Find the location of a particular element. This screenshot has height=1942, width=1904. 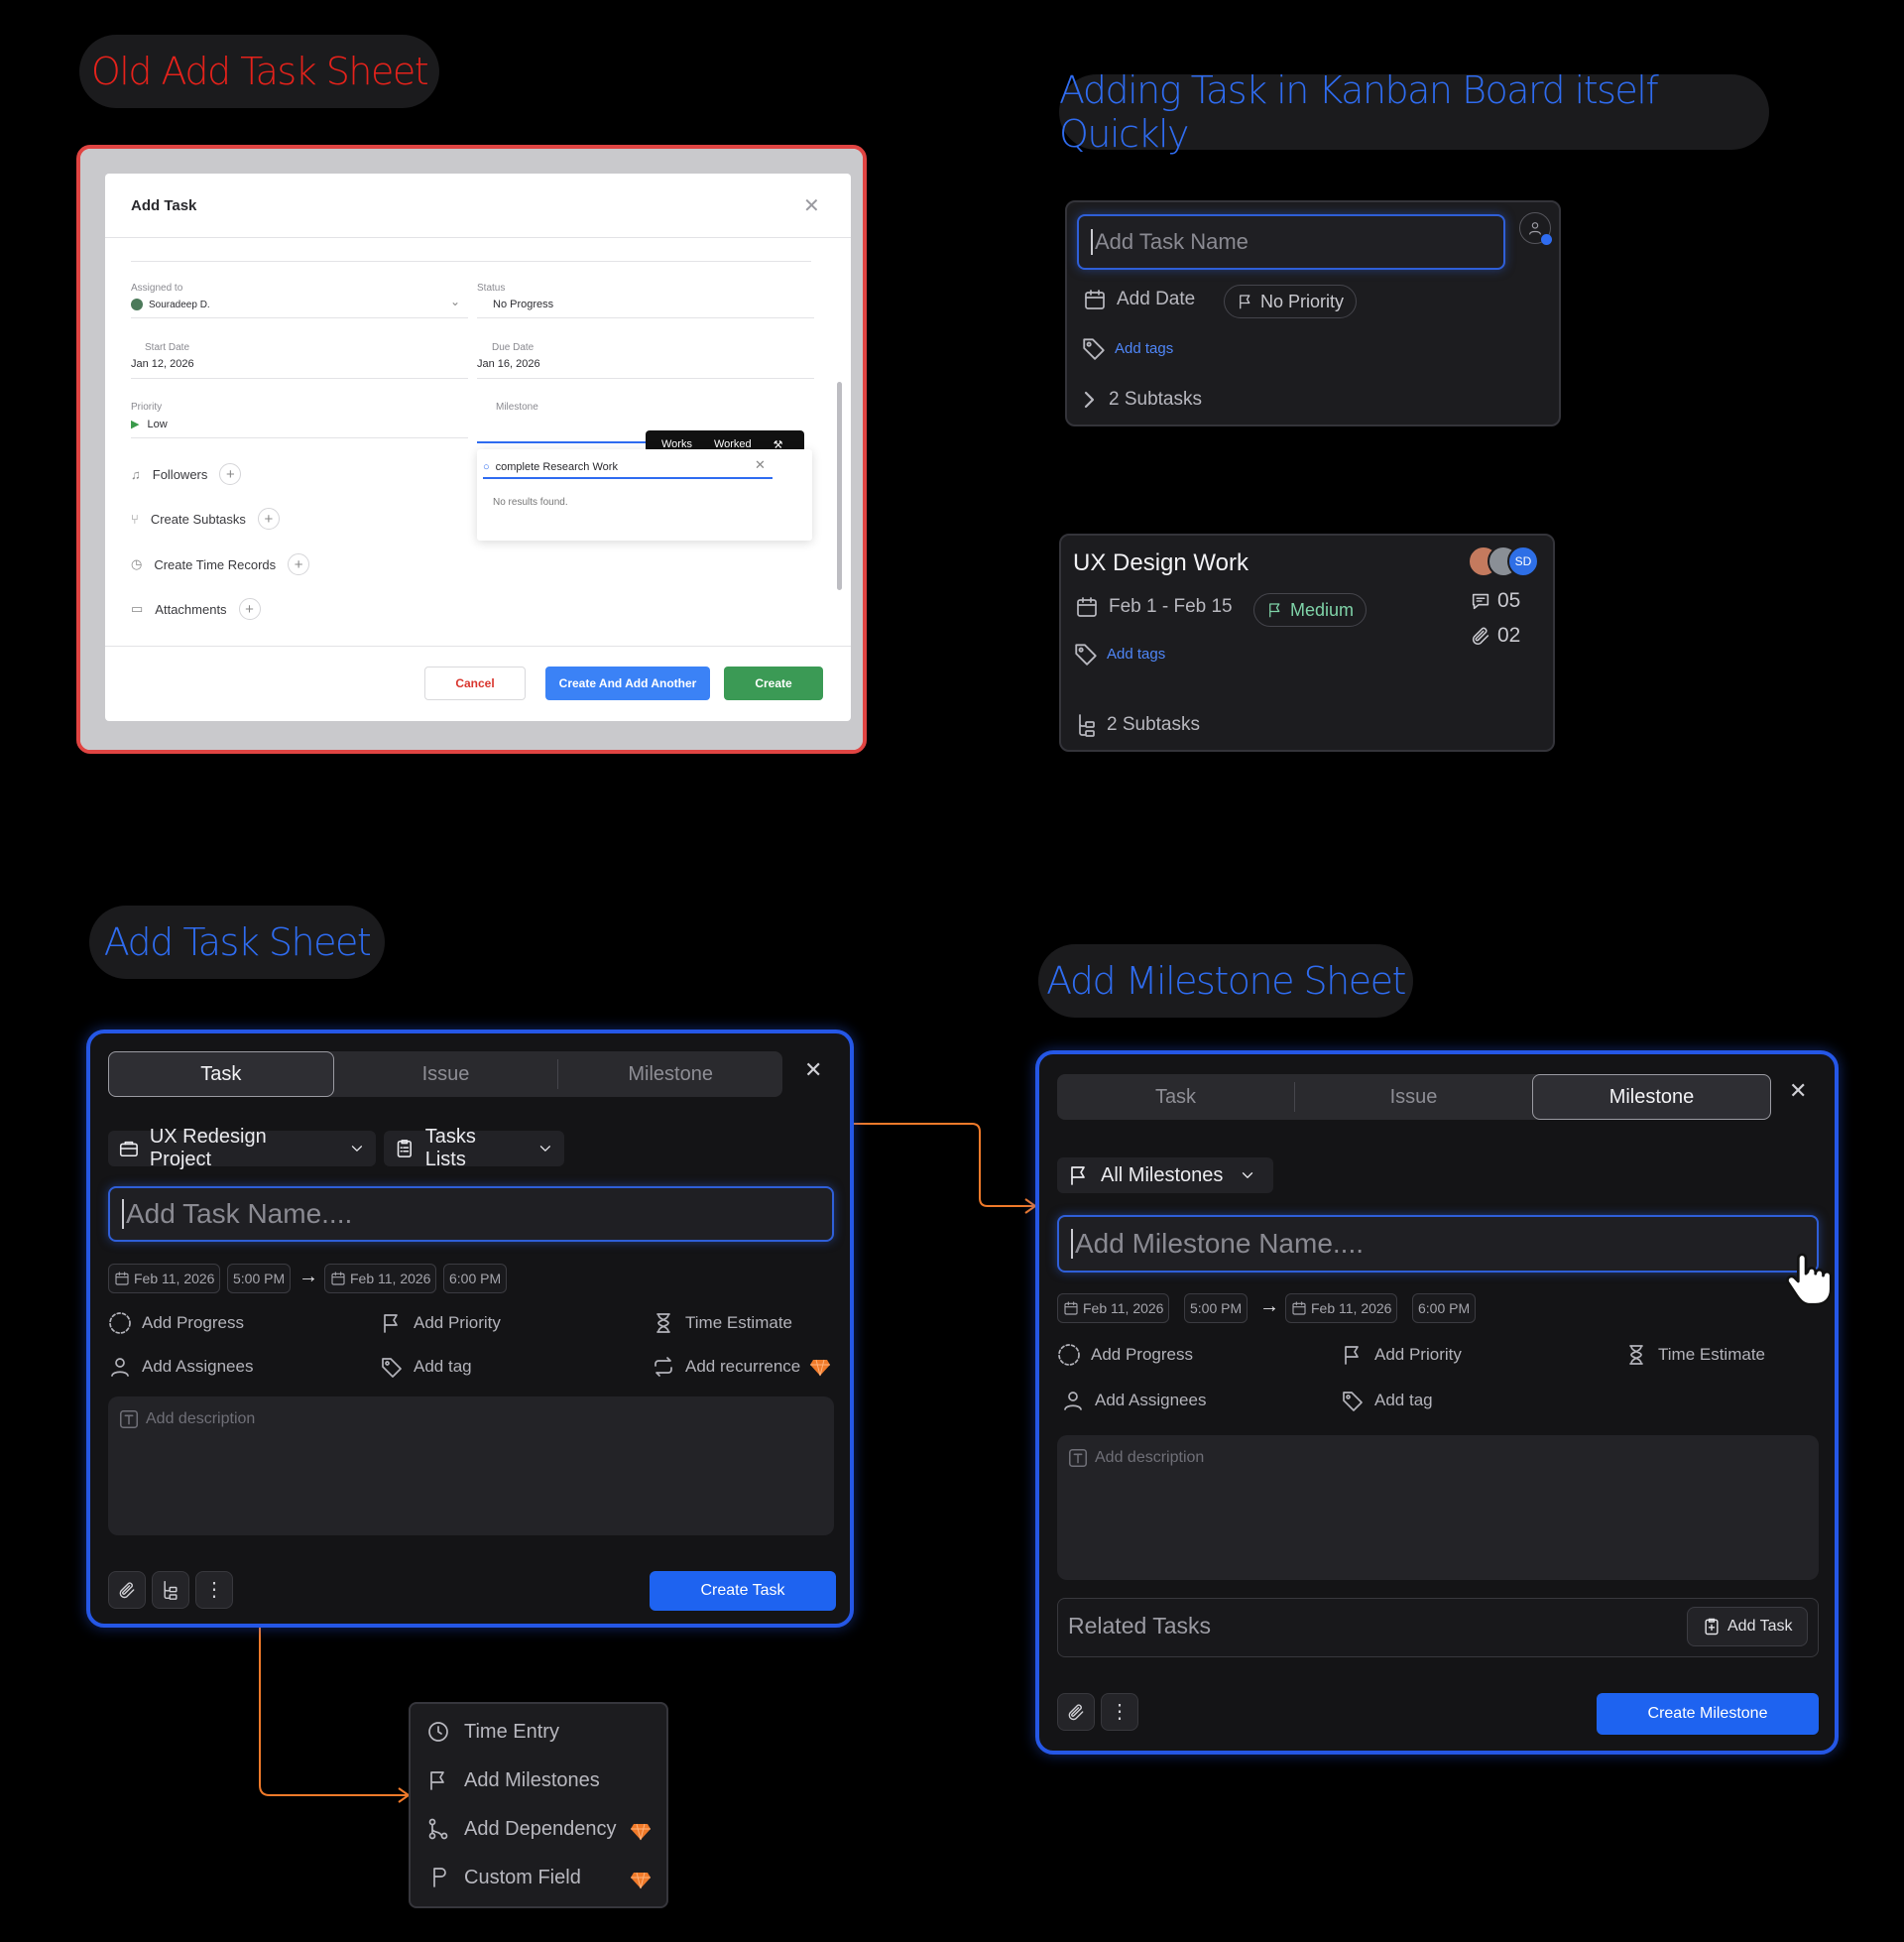

menu-item-label: Add Milestones is located at coordinates (532, 1779).